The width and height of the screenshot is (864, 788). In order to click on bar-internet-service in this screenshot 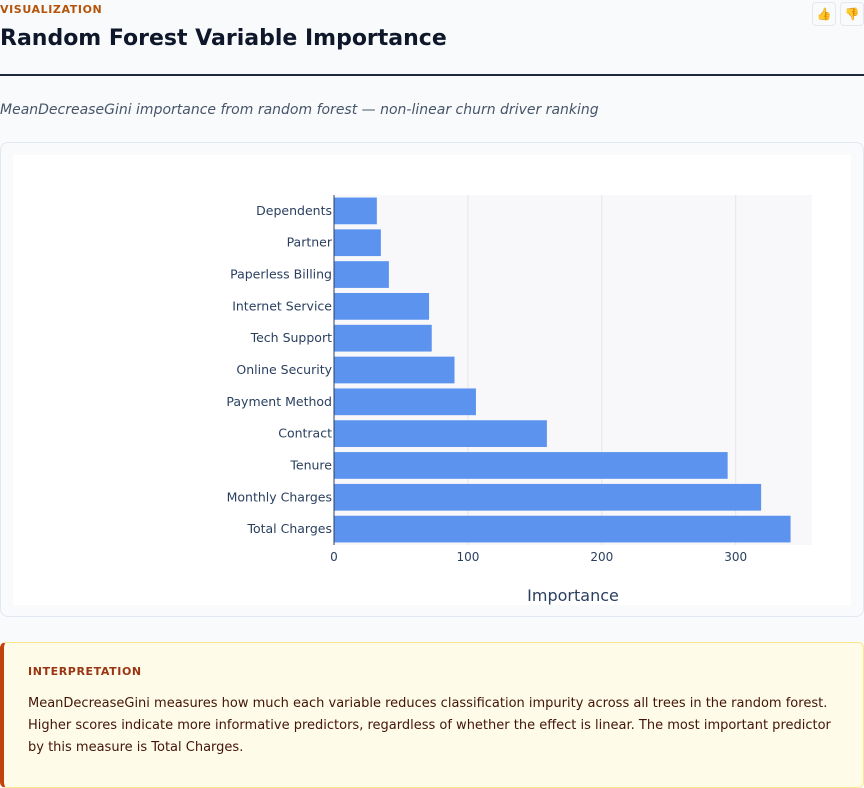, I will do `click(382, 306)`.